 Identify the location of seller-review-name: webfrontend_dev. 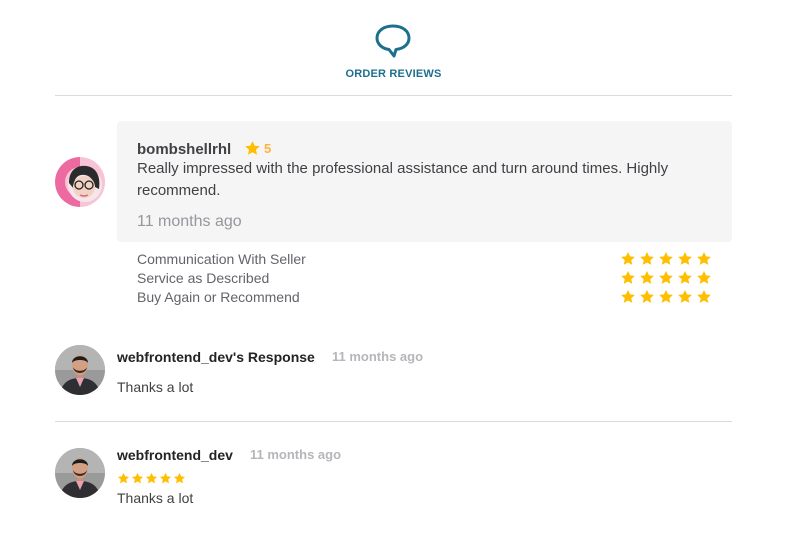
(175, 455).